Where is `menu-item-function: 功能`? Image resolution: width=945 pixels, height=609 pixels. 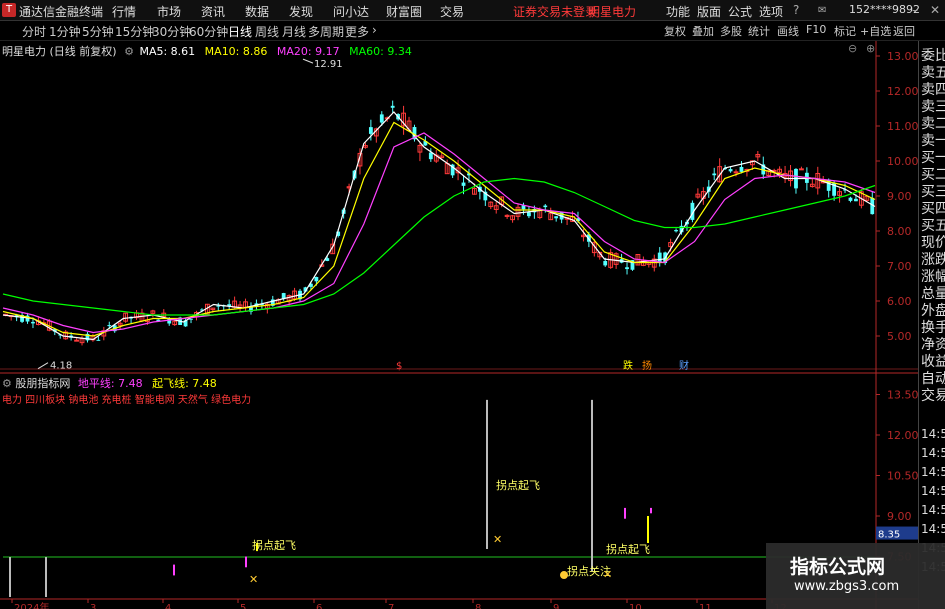 menu-item-function: 功能 is located at coordinates (678, 11).